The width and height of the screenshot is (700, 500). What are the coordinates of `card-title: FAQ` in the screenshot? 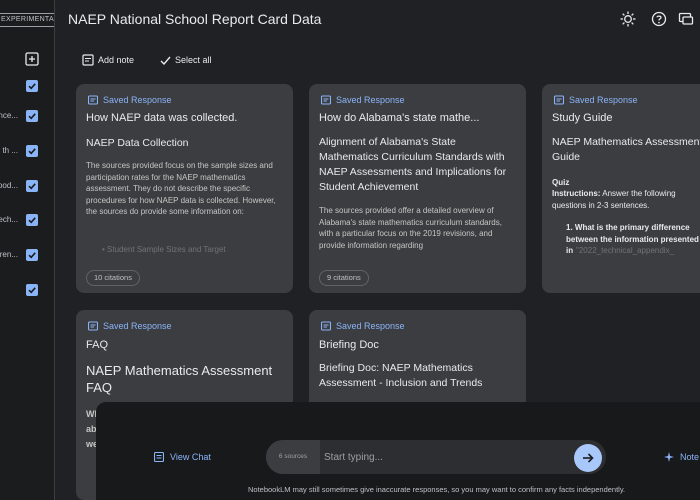 It's located at (97, 345).